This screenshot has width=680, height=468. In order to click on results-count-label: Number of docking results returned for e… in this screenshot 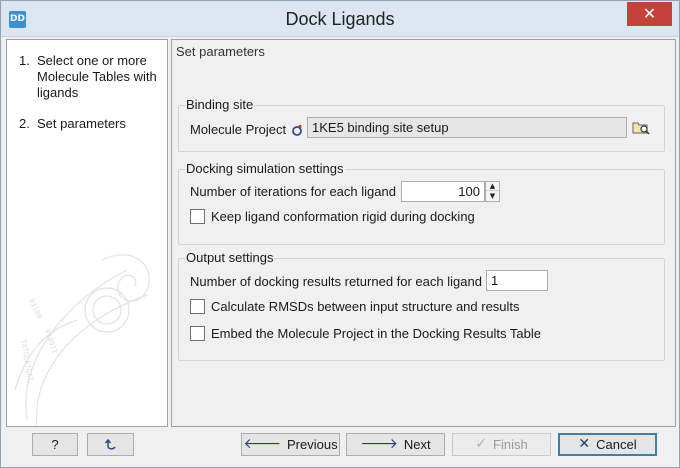, I will do `click(336, 281)`.